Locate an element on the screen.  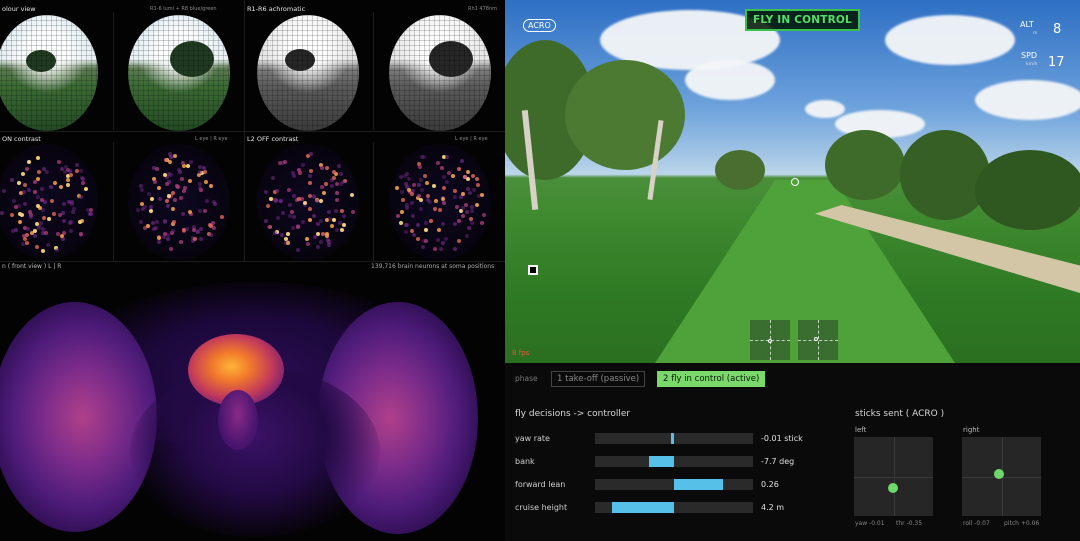
speed-unit: km/h is located at coordinates (1032, 64).